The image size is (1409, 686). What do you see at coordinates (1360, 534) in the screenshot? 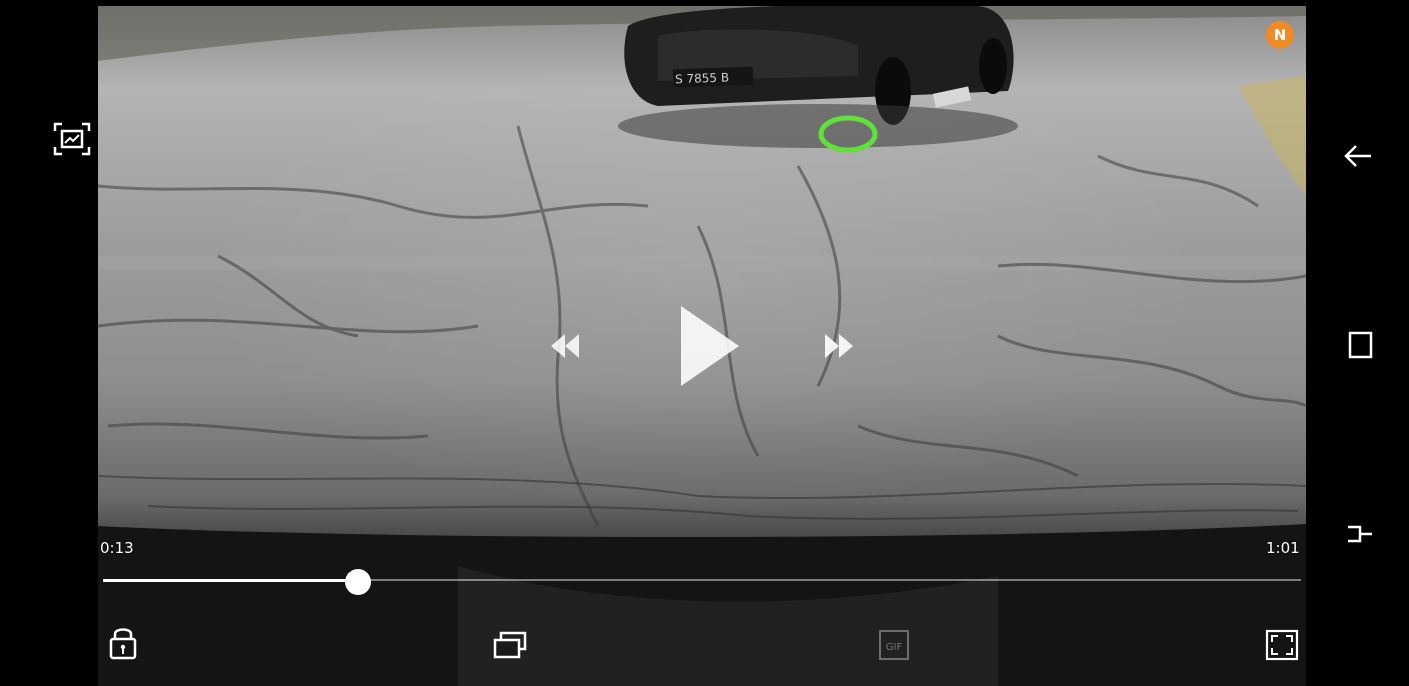
I see `overview-icon` at bounding box center [1360, 534].